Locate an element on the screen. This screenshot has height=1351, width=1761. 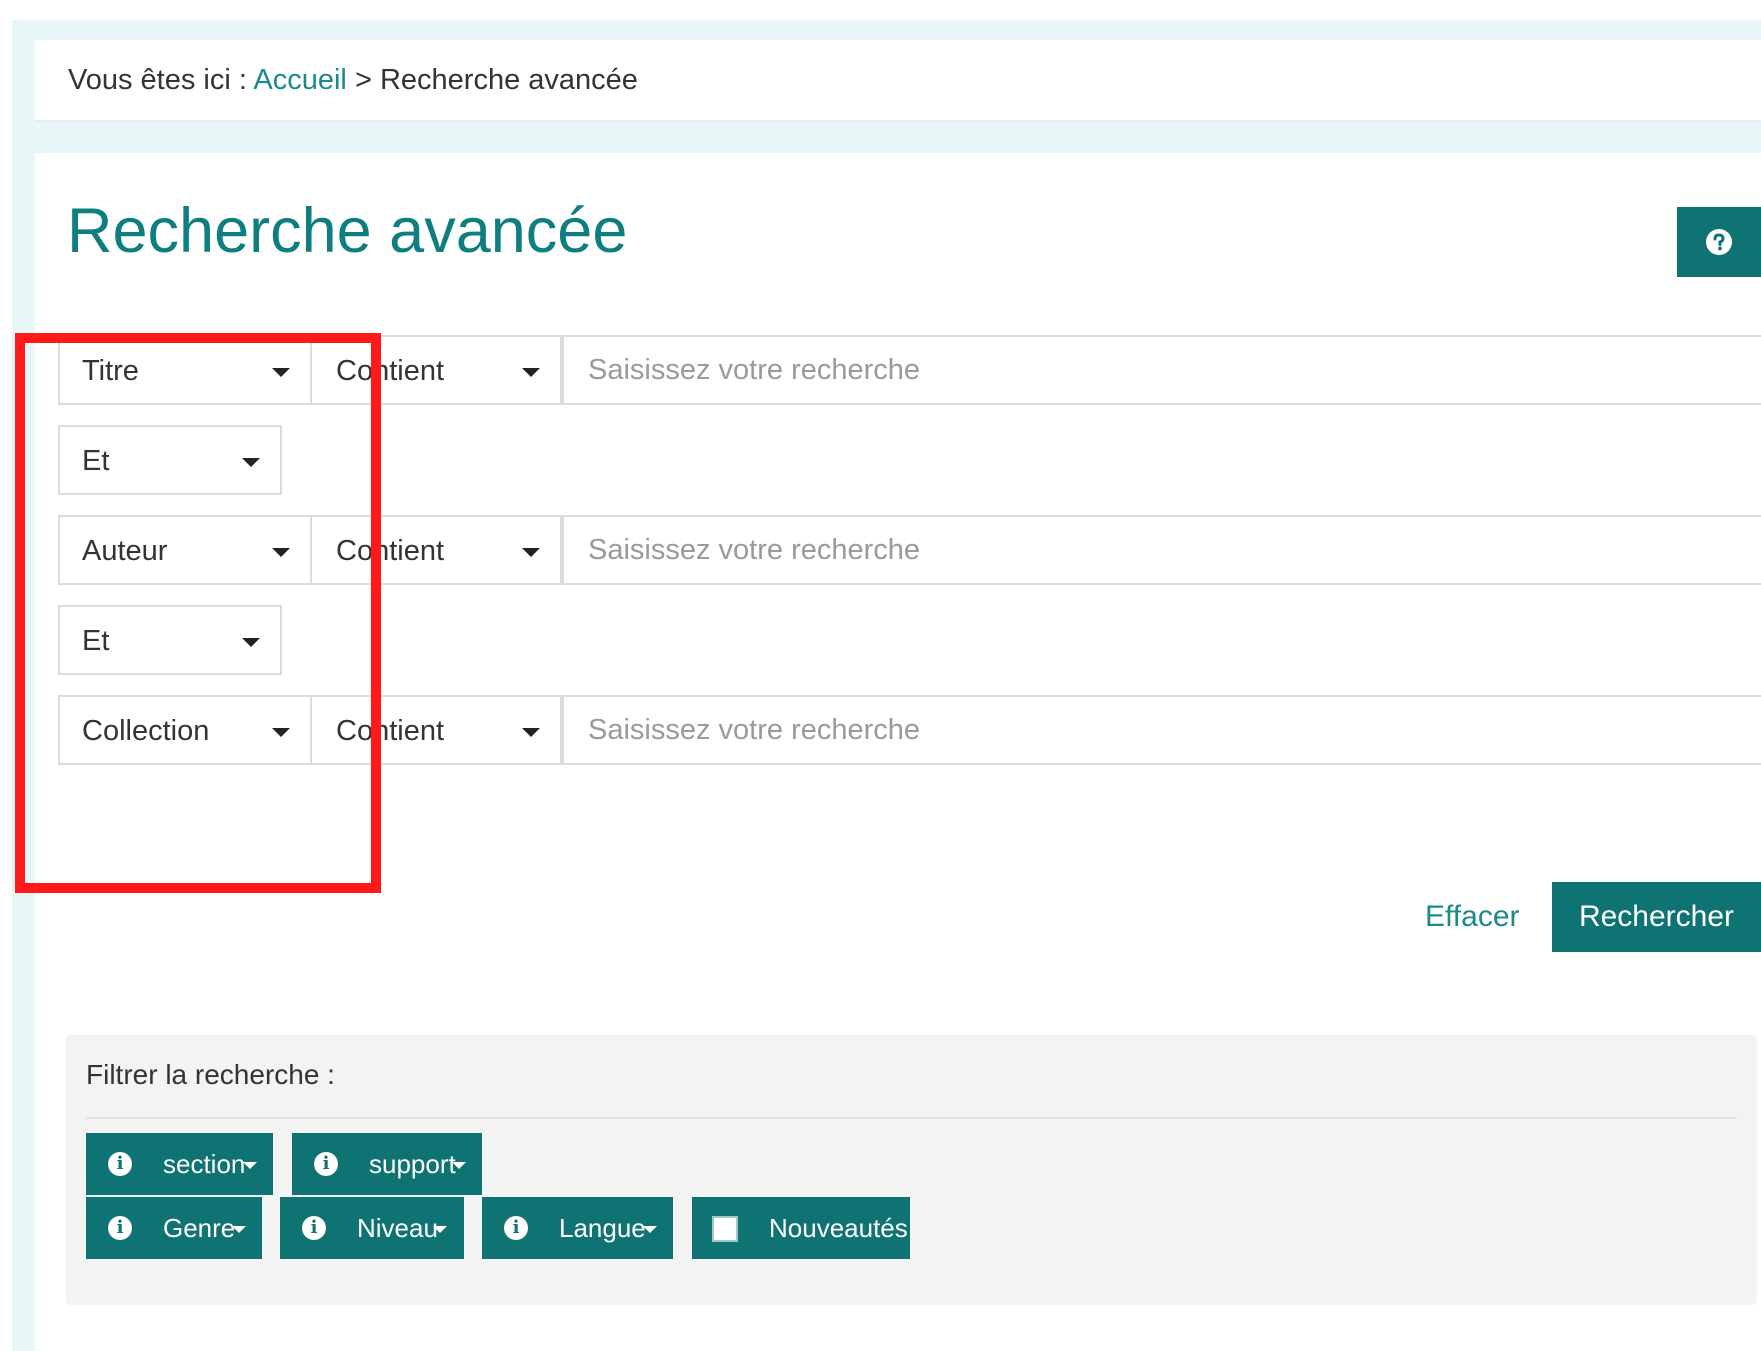
filter-label: Langue is located at coordinates (602, 1228).